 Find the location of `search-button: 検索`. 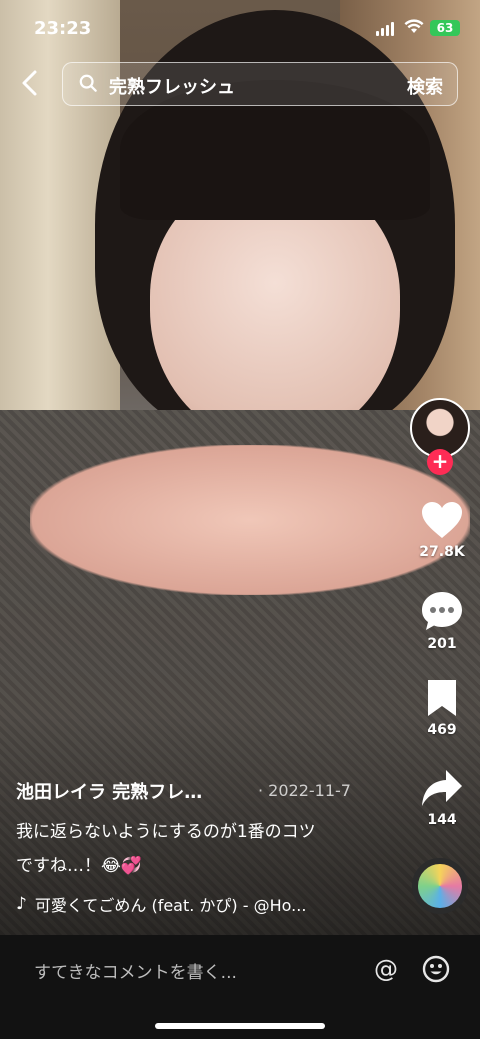

search-button: 検索 is located at coordinates (425, 86).